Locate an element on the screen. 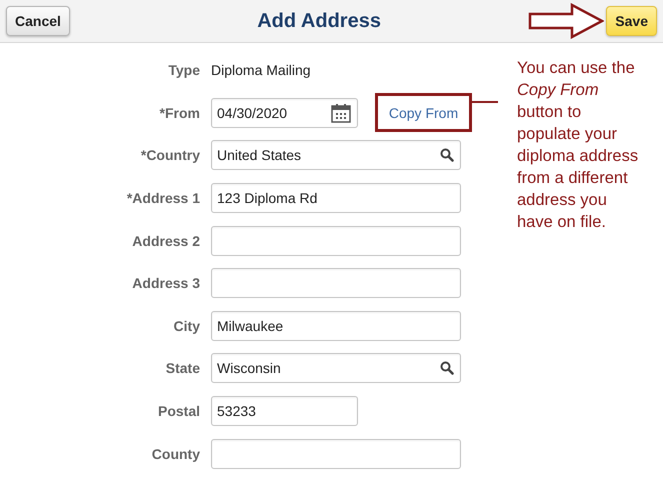  field-label: *From is located at coordinates (179, 112).